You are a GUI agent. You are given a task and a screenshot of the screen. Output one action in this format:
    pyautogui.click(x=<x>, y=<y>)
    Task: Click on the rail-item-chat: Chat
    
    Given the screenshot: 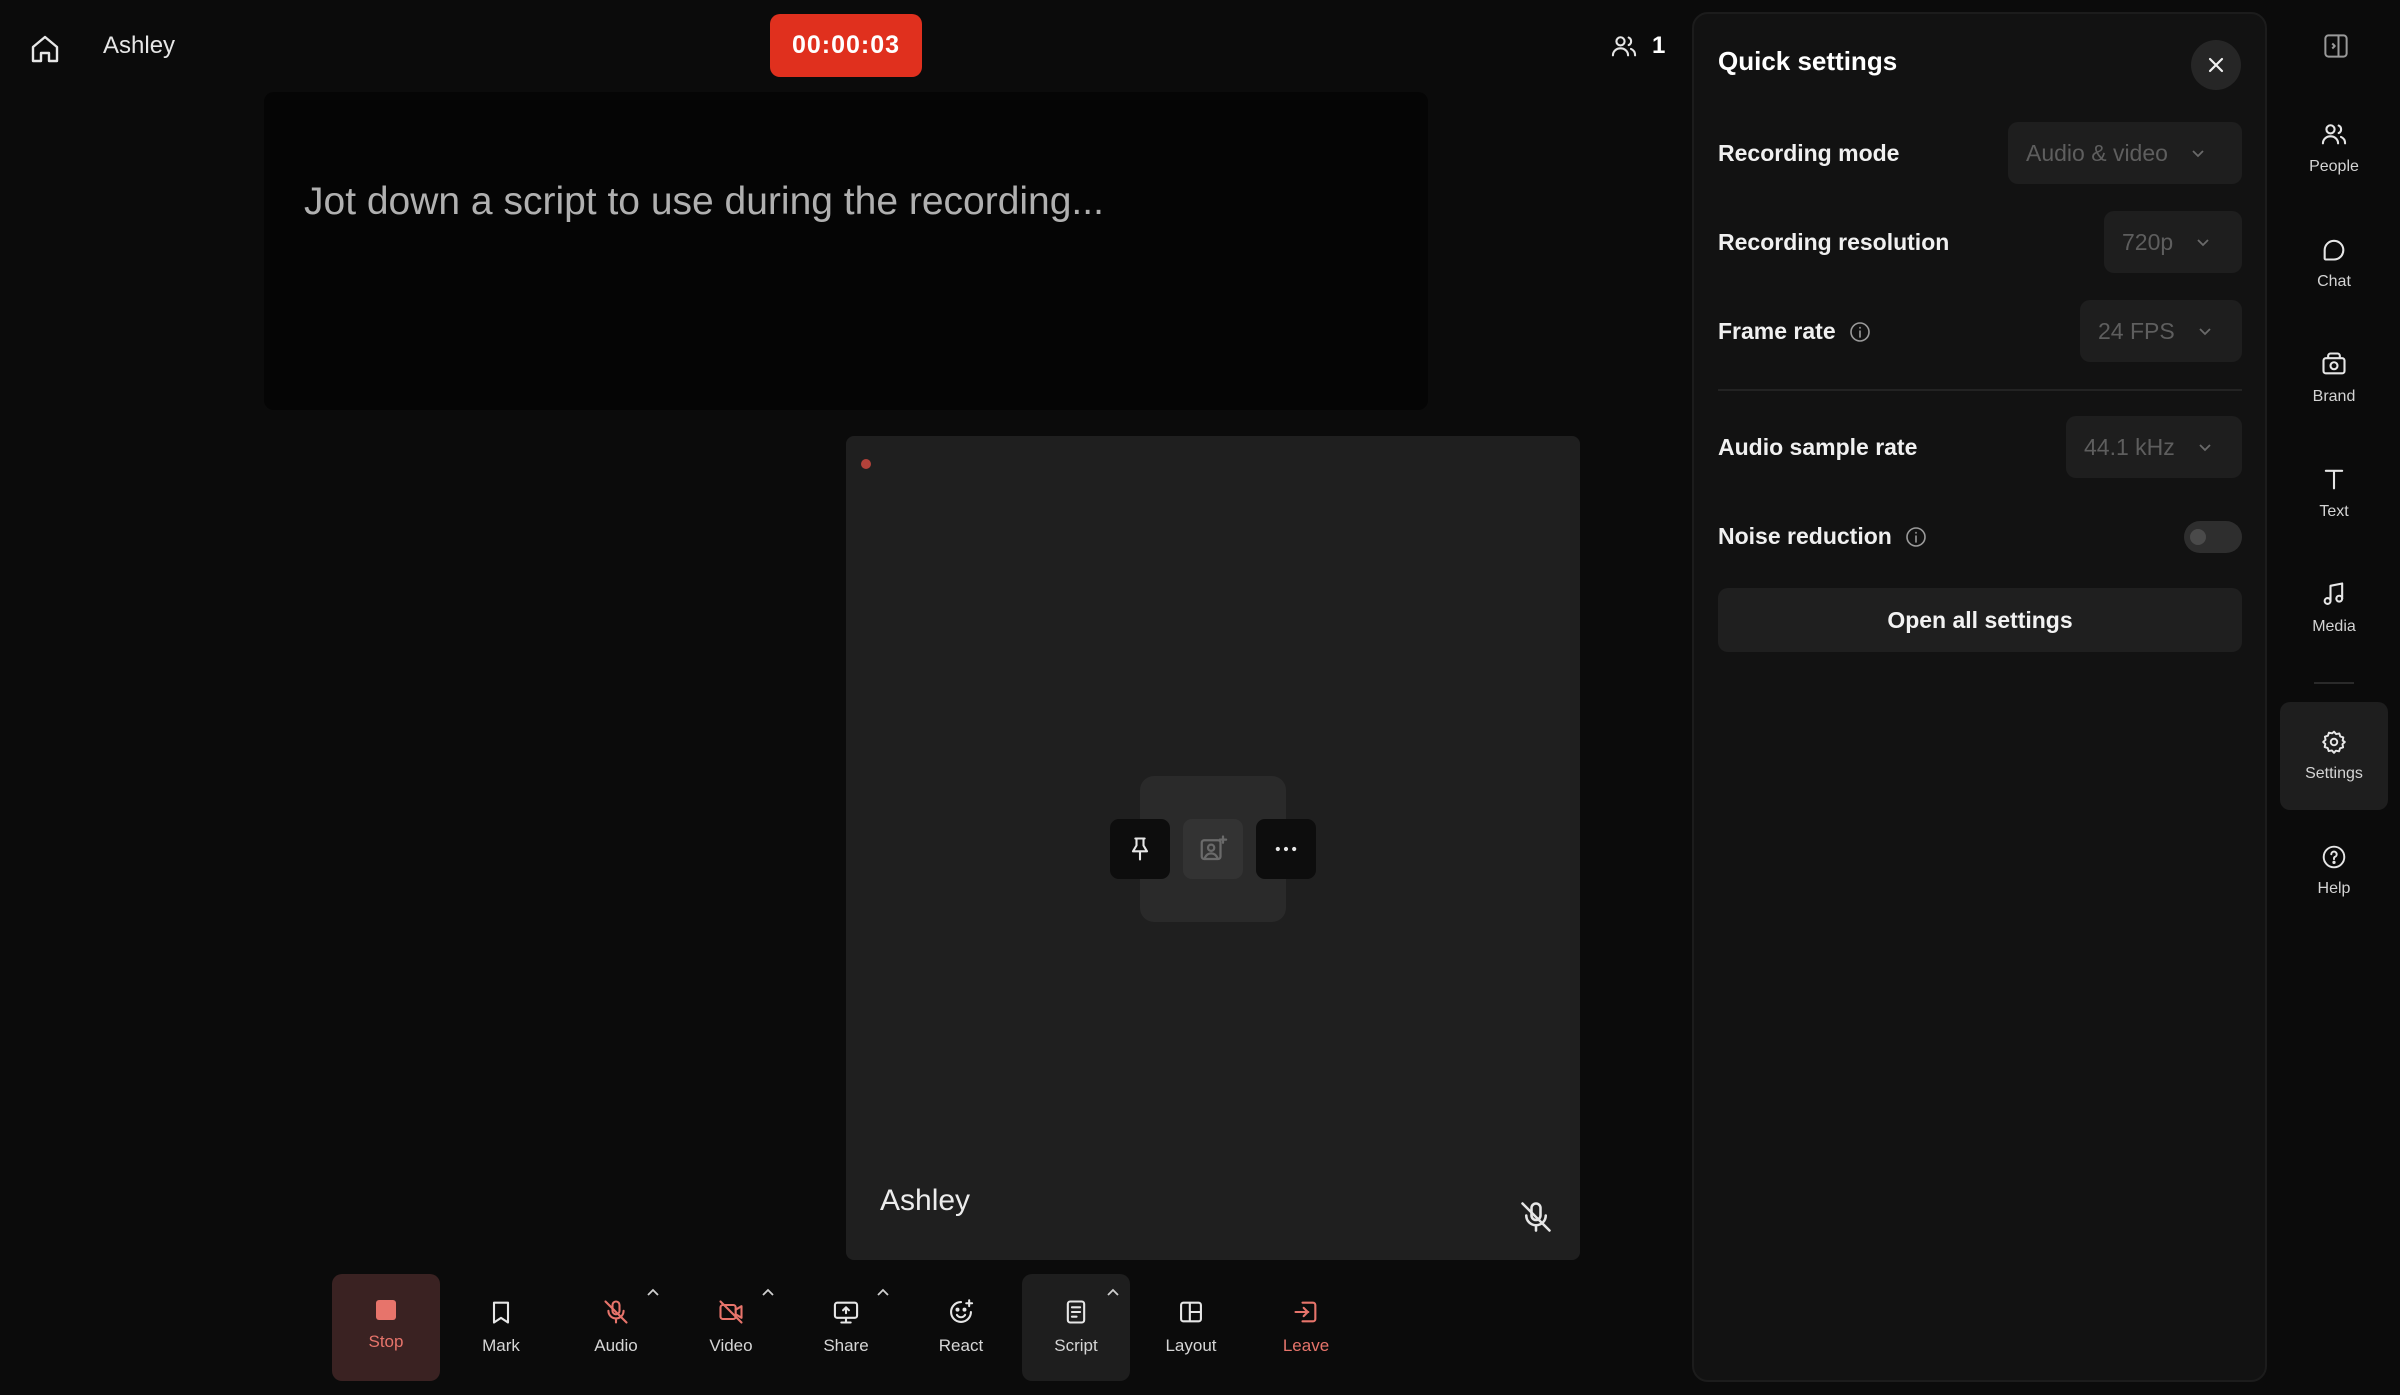 What is the action you would take?
    pyautogui.click(x=2334, y=263)
    